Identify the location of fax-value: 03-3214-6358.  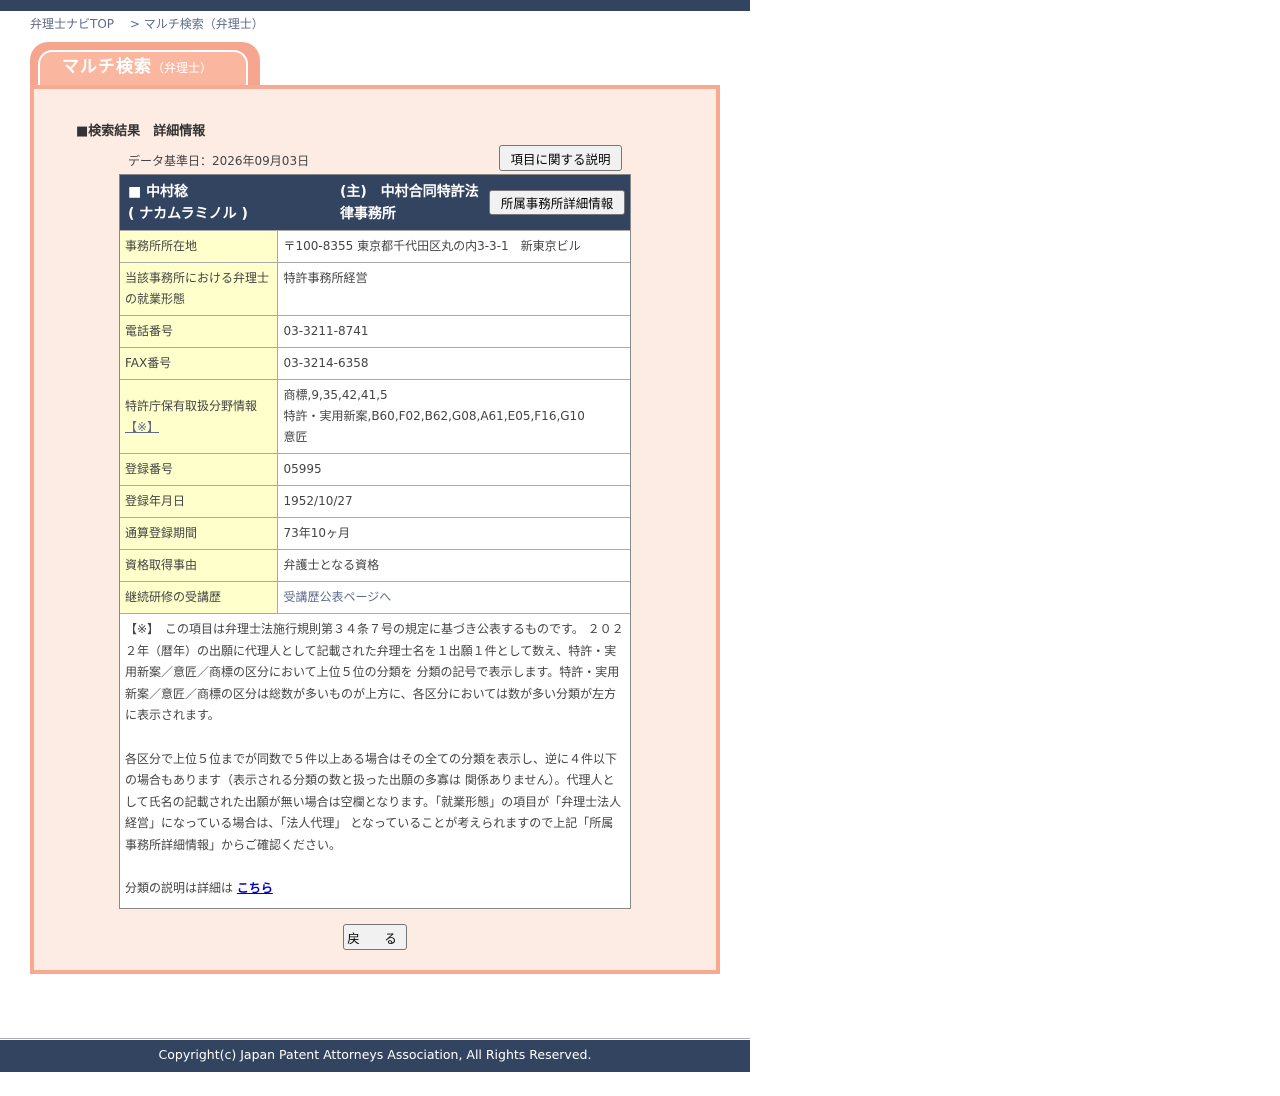
(453, 363).